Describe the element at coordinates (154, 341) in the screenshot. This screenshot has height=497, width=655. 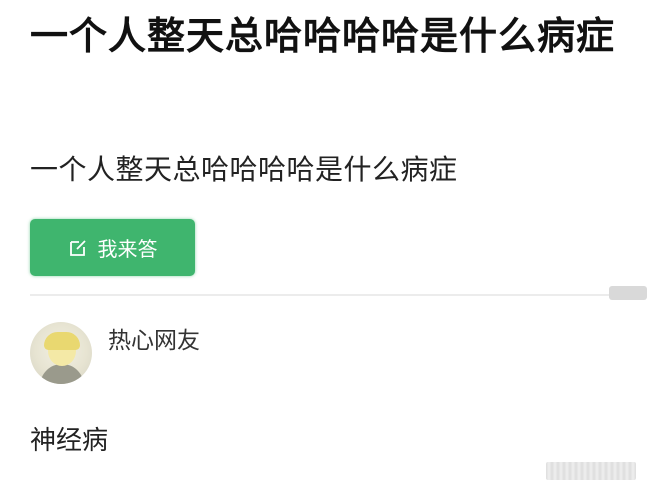
I see `answerer-username: 热心网友` at that location.